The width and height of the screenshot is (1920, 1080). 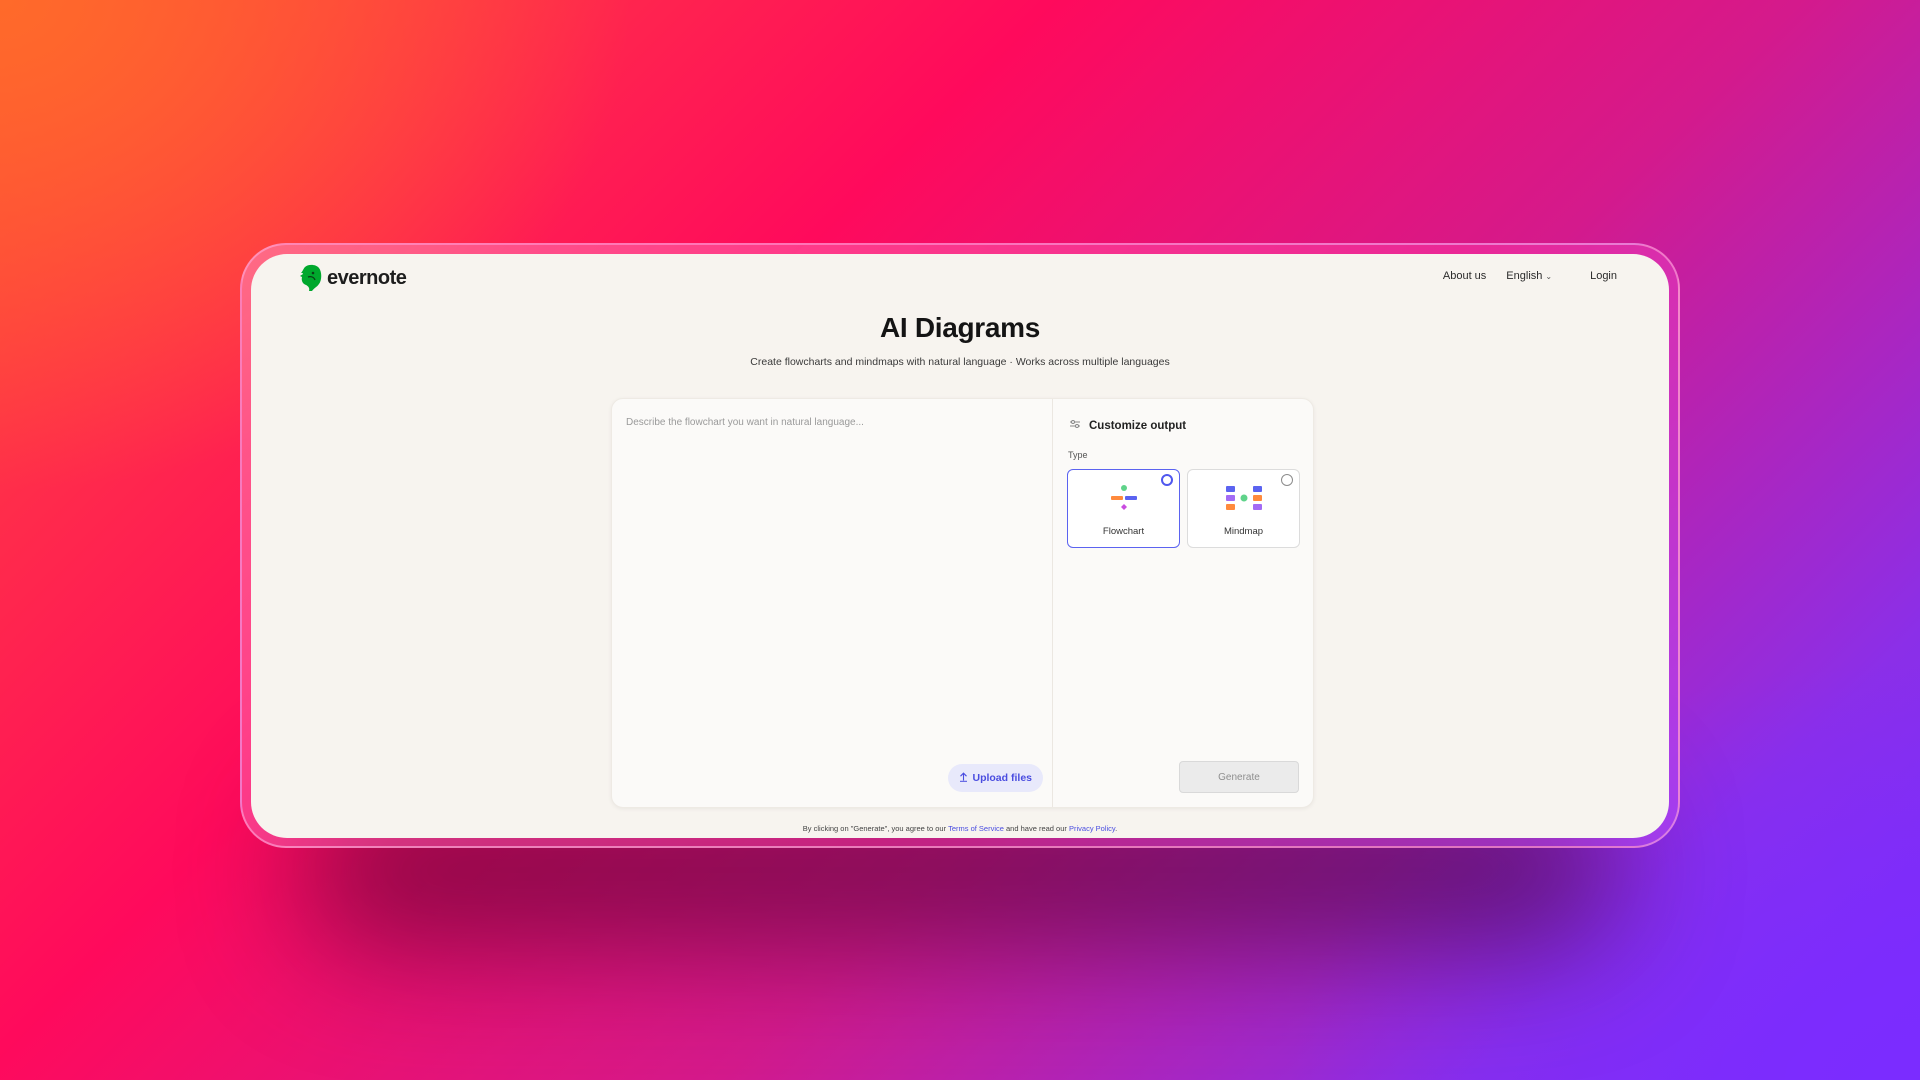 What do you see at coordinates (1243, 498) in the screenshot?
I see `mindmap-icon` at bounding box center [1243, 498].